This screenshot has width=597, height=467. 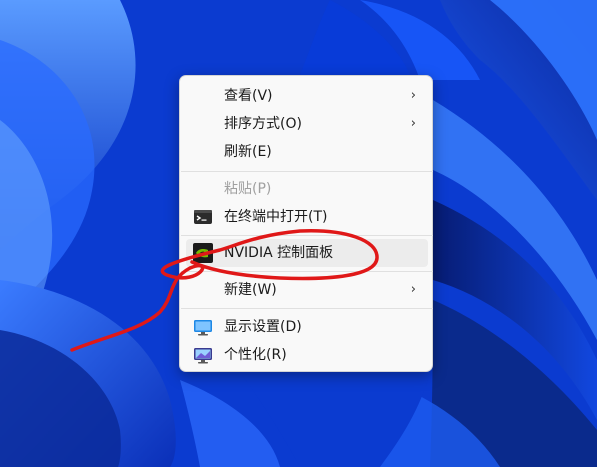 I want to click on menu-item-view-label: 查看(V), so click(x=248, y=96).